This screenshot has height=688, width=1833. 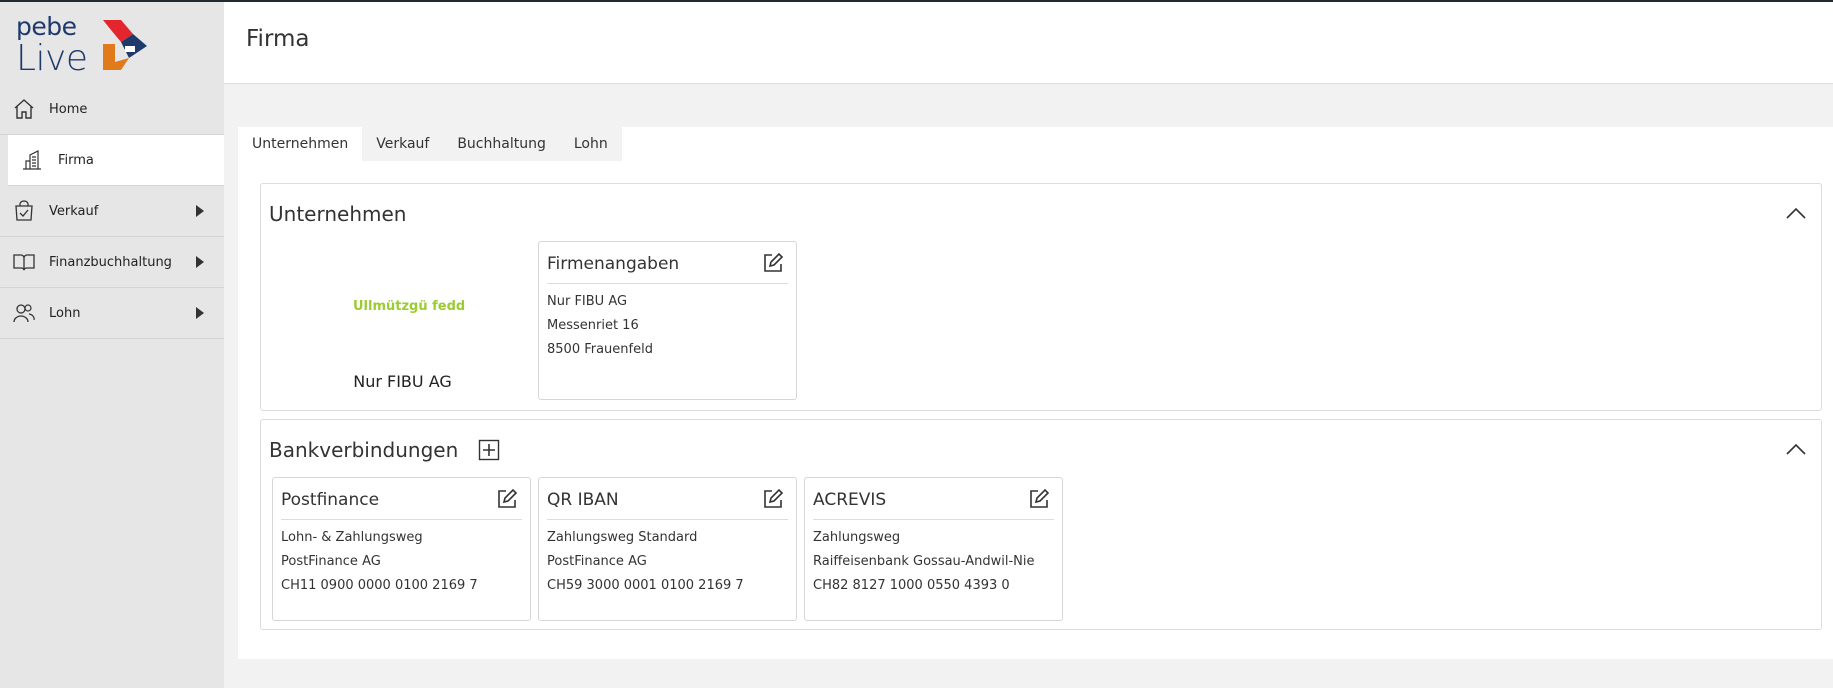 I want to click on sidebar-item-label: Firma, so click(x=76, y=160).